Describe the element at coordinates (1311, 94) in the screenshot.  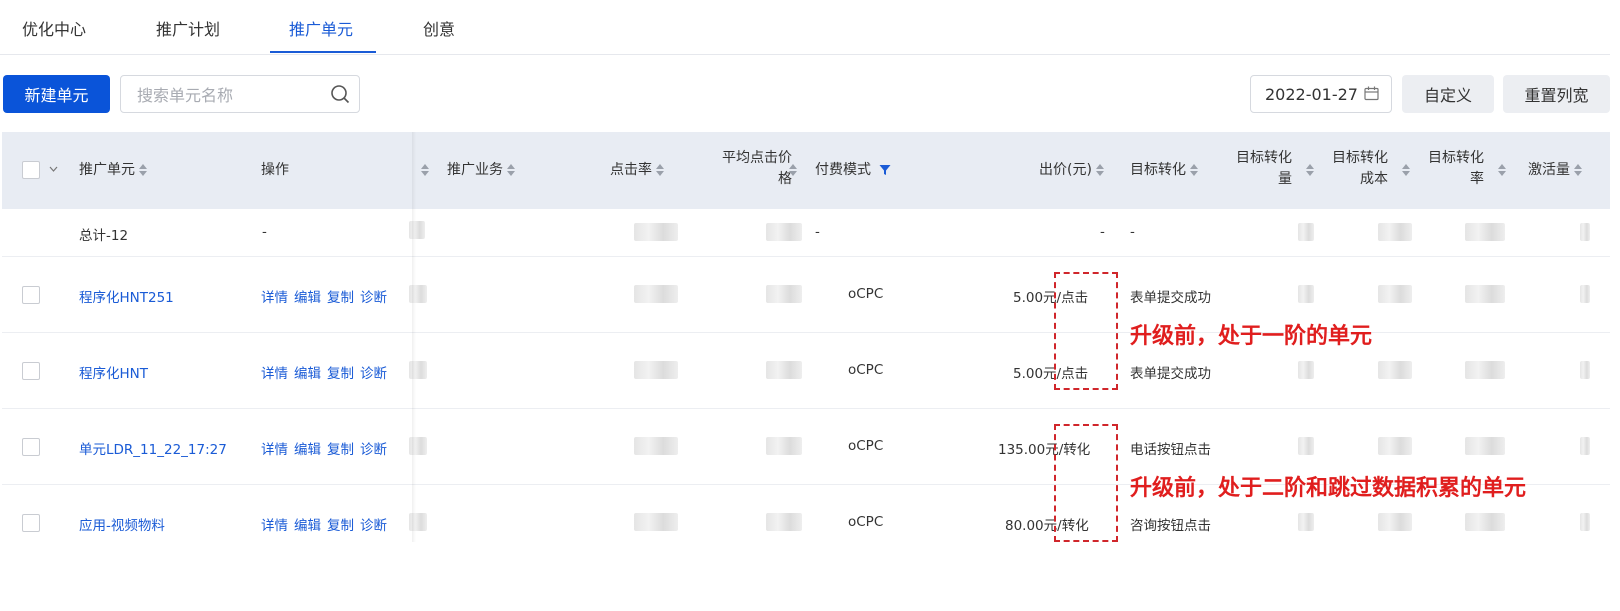
I see `date-value: 2022-01-27` at that location.